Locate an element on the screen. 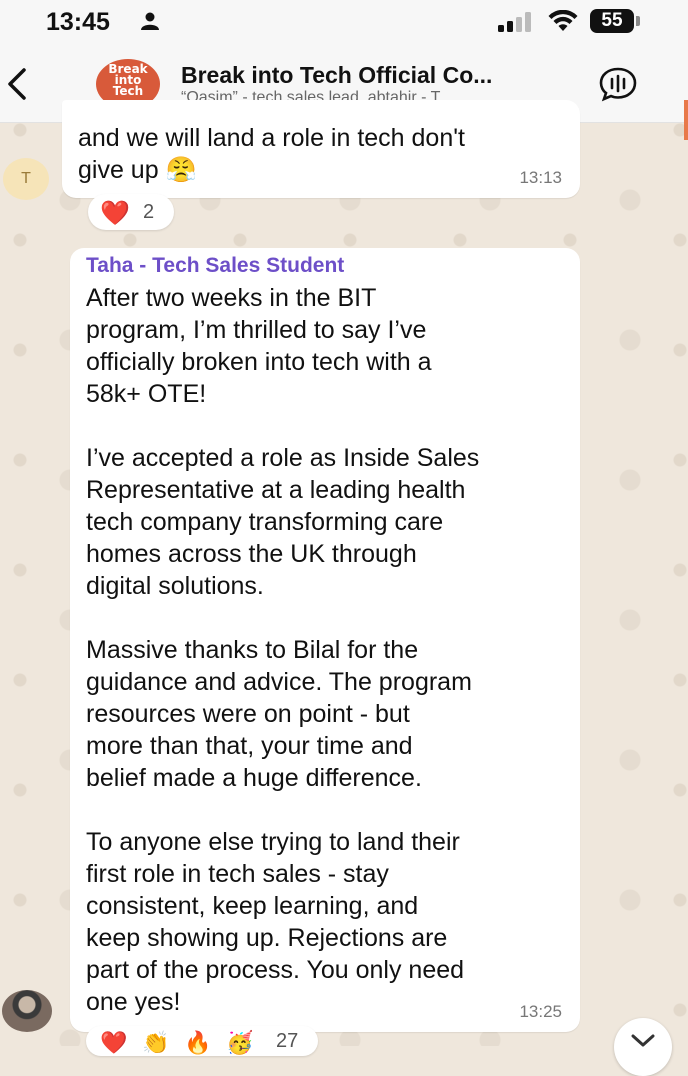 The width and height of the screenshot is (688, 1076). reaction-pill: ❤️ 2 is located at coordinates (131, 212).